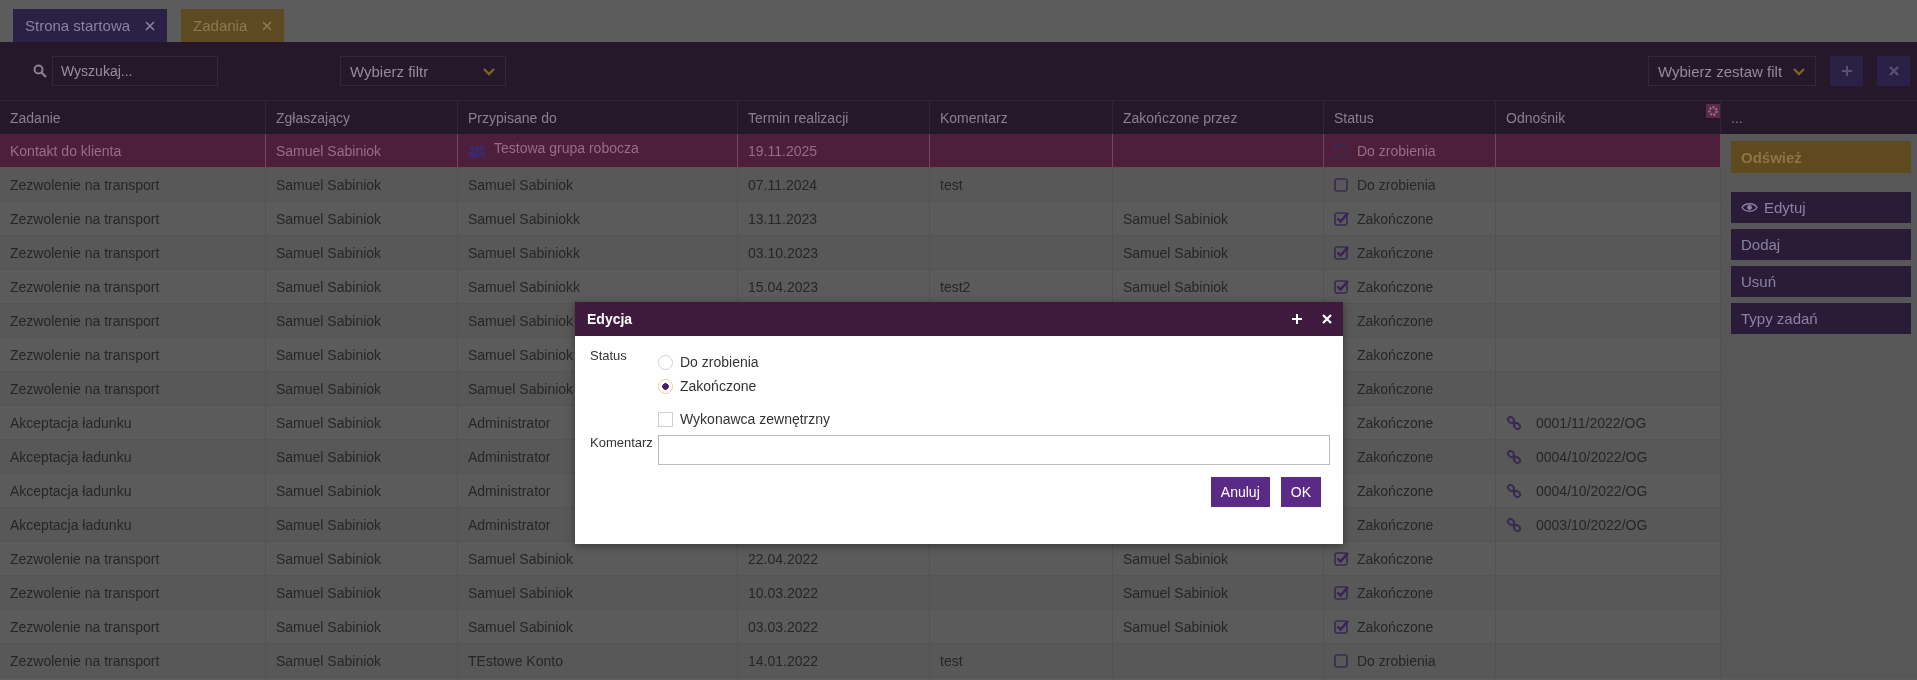  Describe the element at coordinates (974, 117) in the screenshot. I see `column-header: Komentarz` at that location.